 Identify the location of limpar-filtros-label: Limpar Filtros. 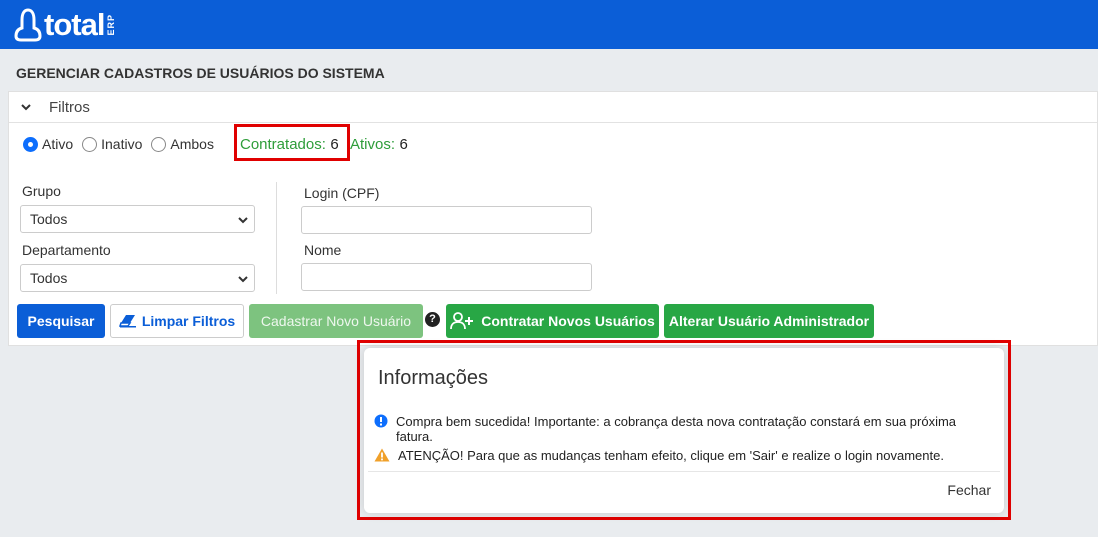
(188, 321).